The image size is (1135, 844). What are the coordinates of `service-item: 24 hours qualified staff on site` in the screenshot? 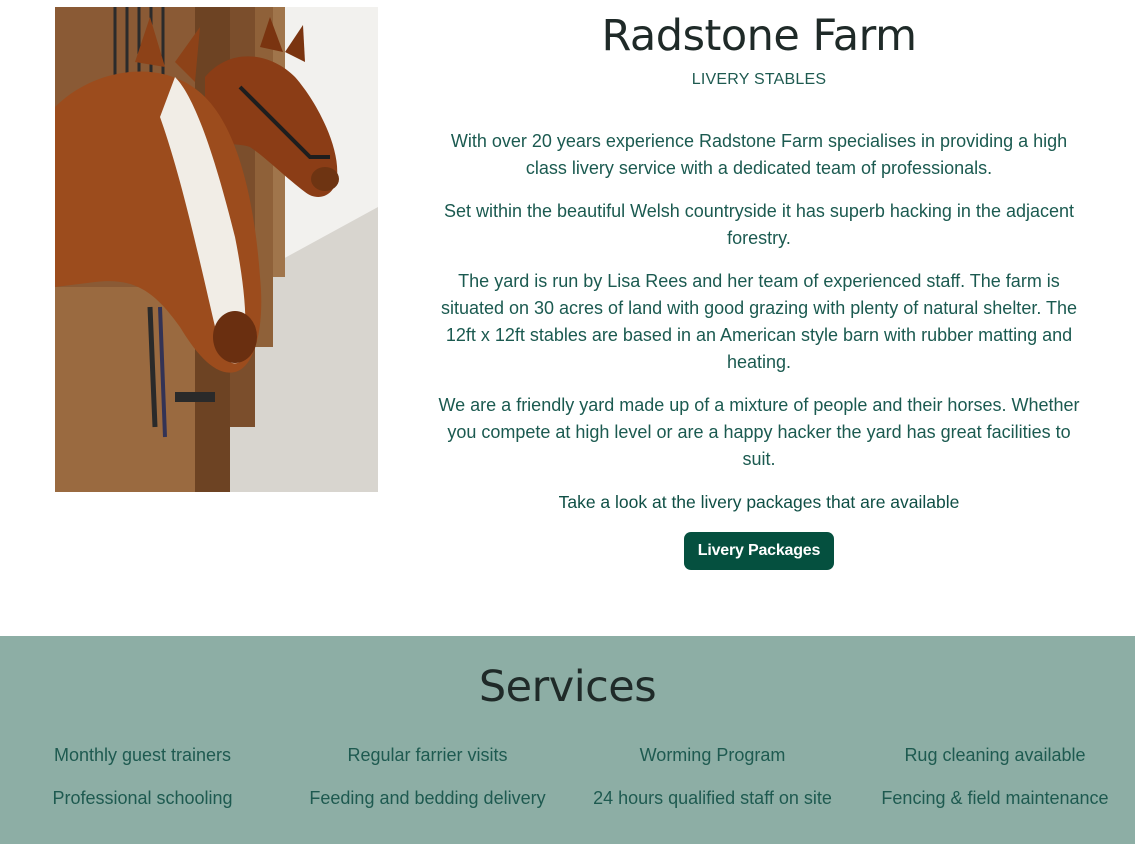 It's located at (712, 798).